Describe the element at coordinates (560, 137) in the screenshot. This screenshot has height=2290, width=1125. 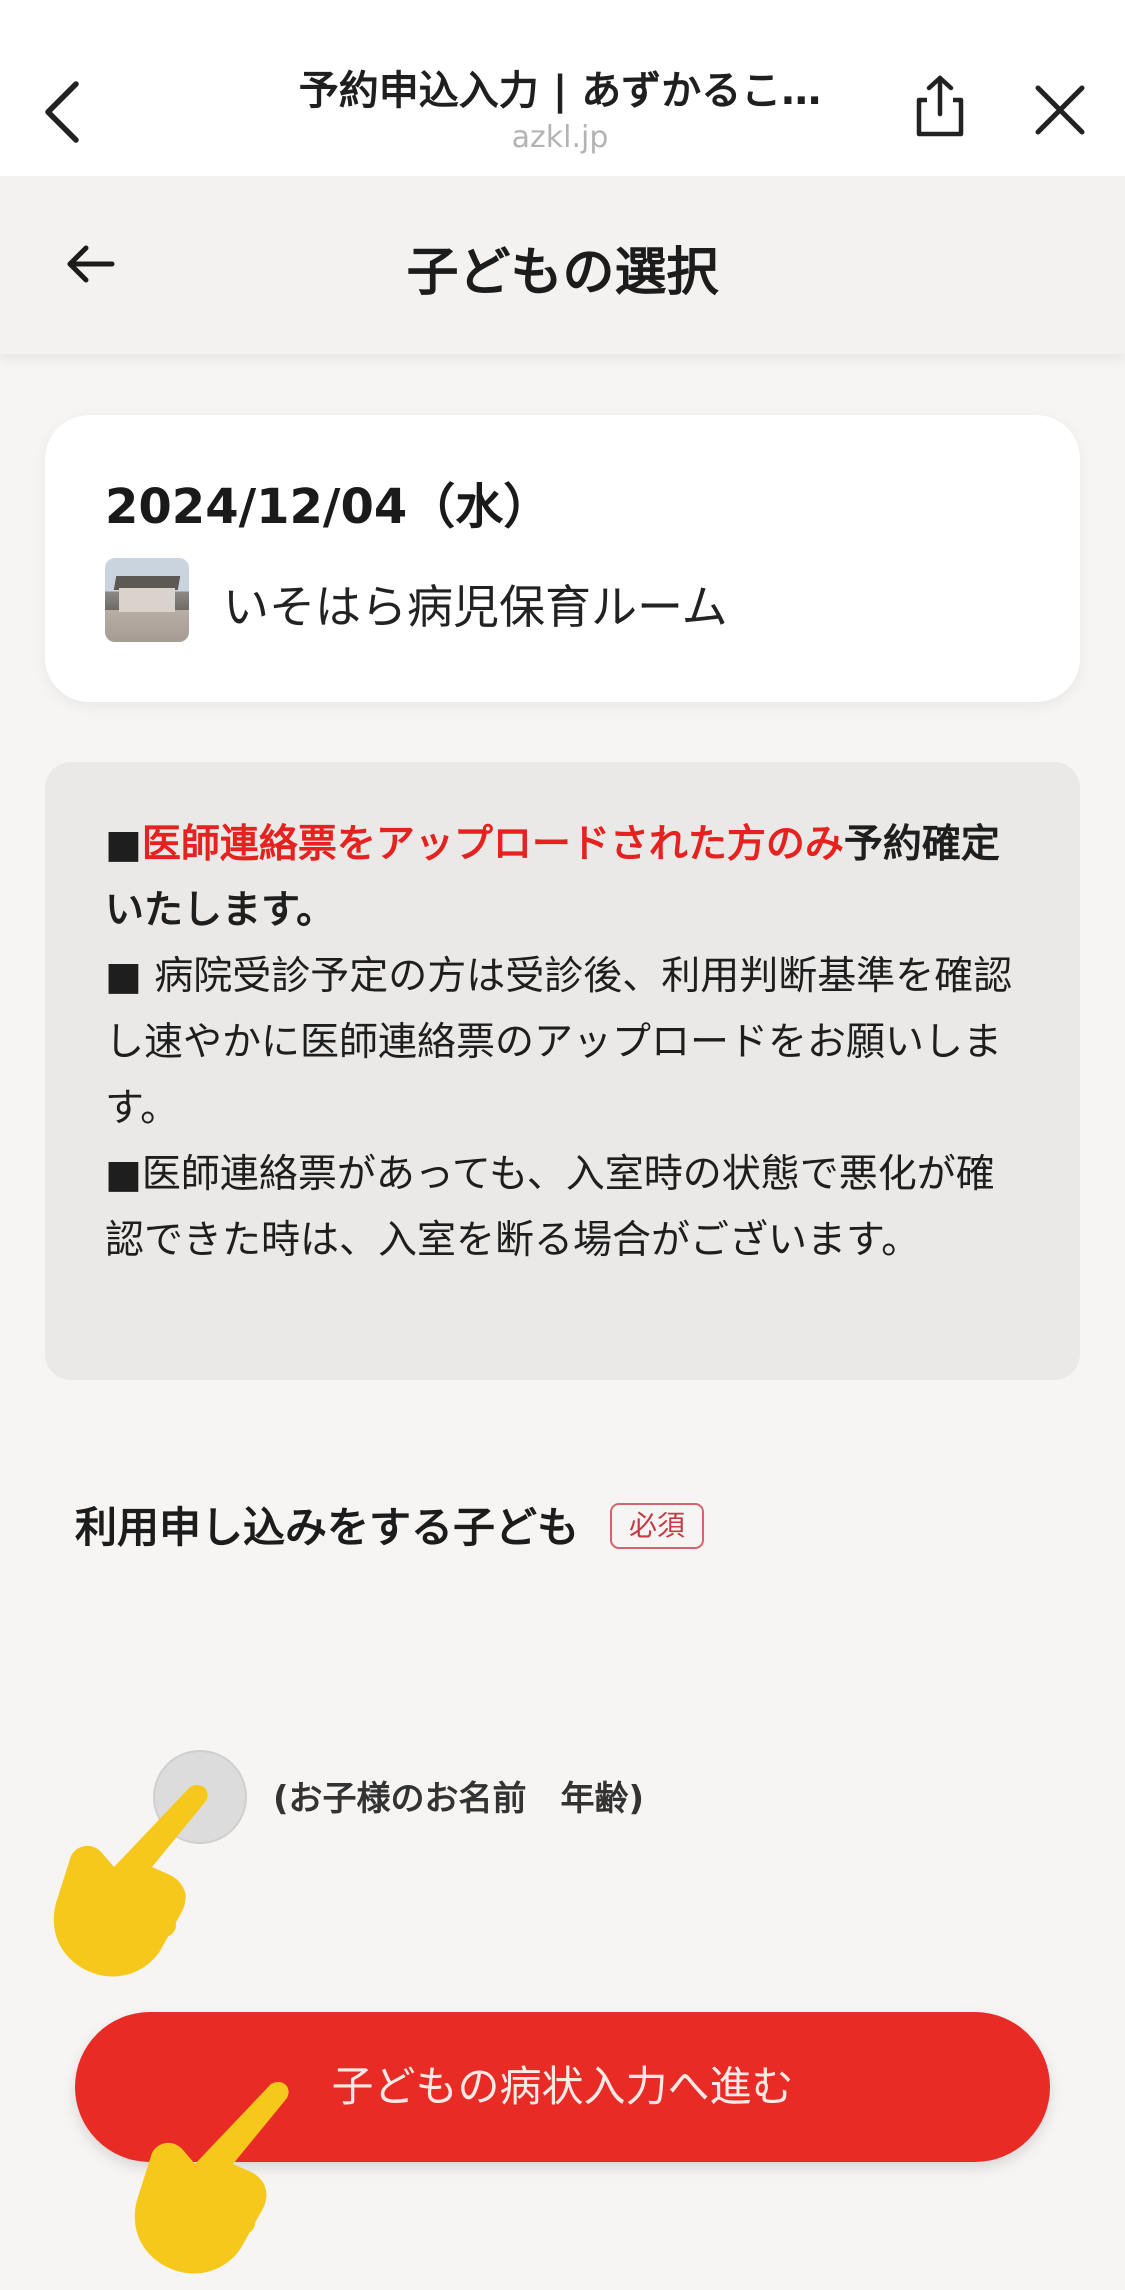
I see `browser-url: azkl.jp` at that location.